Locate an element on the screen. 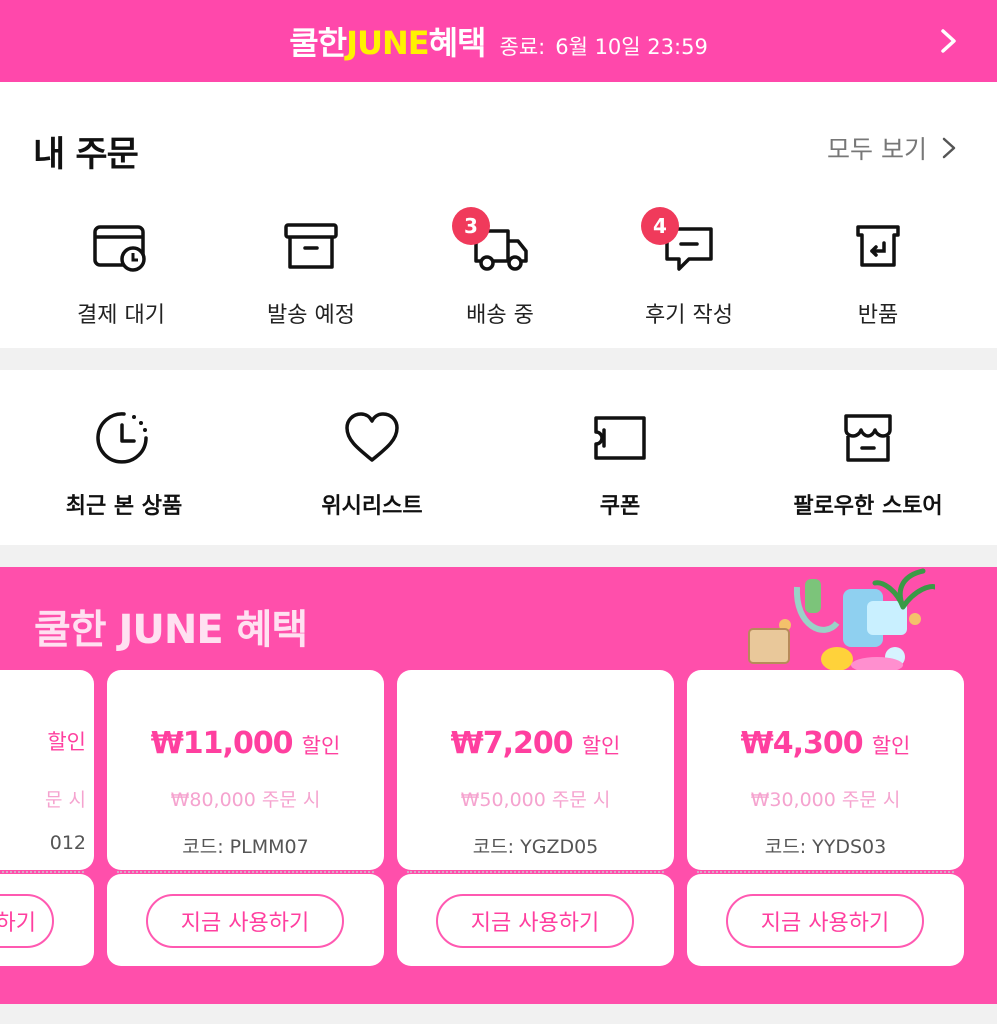 The image size is (997, 1024). shortcut-followed-stores: 팔로우한 스토어 is located at coordinates (868, 465).